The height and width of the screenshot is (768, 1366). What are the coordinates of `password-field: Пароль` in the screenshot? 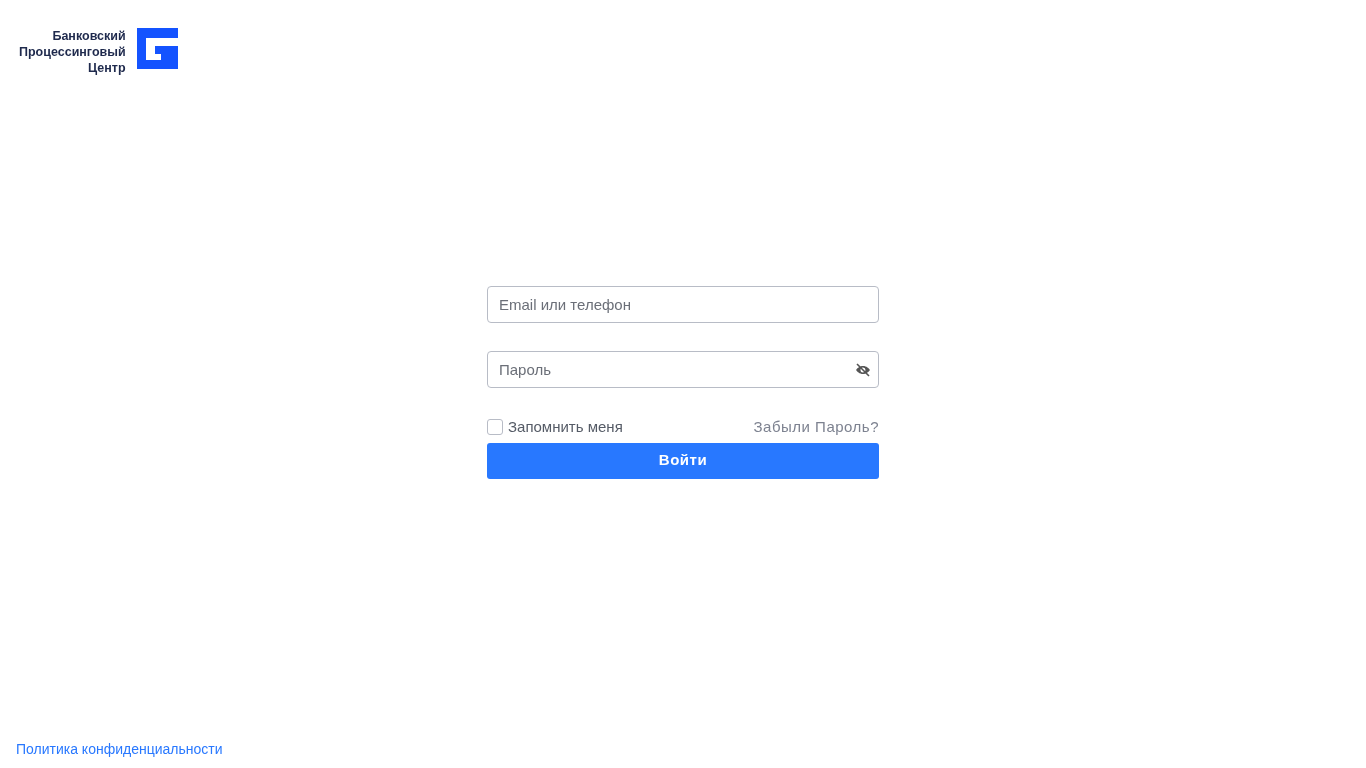 It's located at (683, 369).